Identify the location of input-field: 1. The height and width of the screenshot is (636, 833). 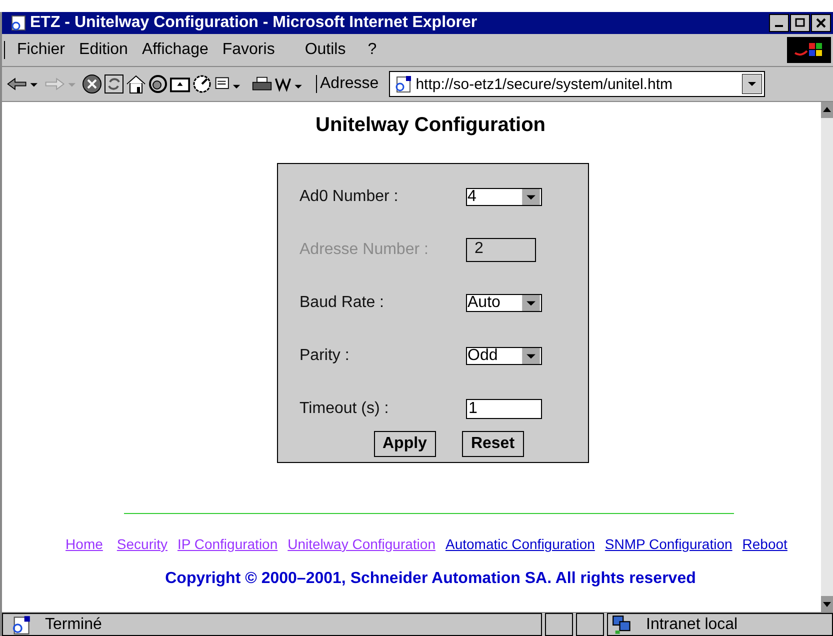
(504, 408).